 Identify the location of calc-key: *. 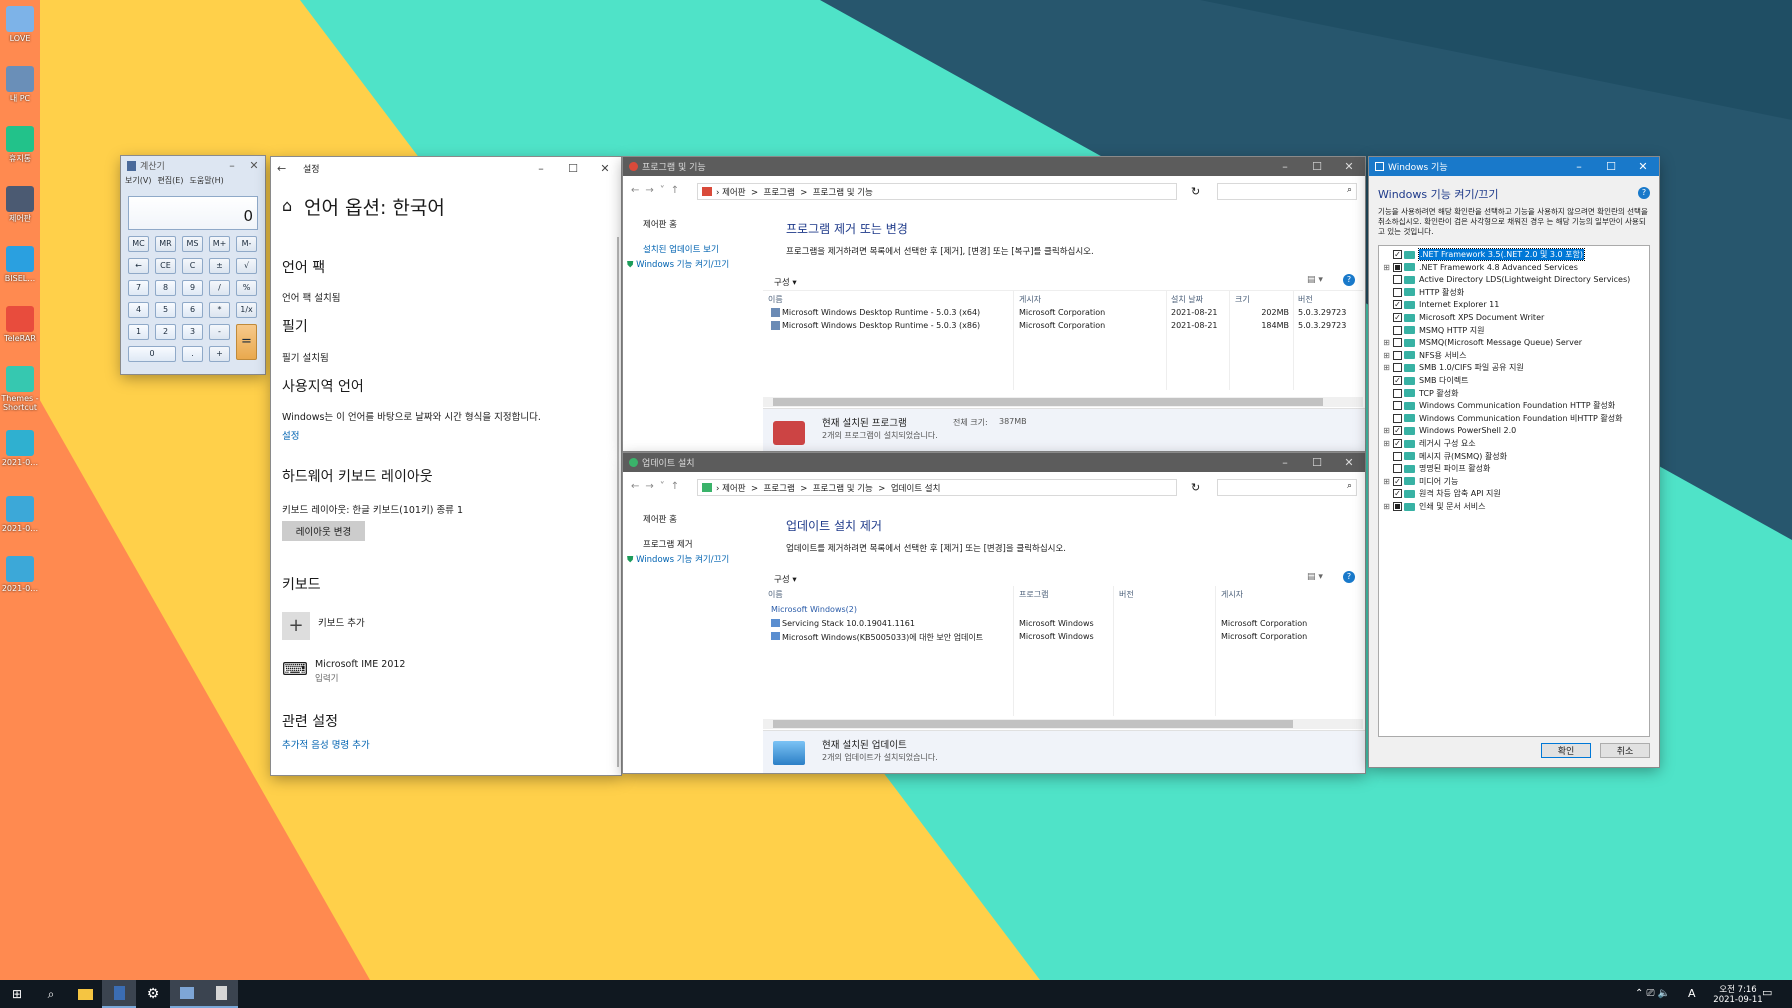
(219, 310).